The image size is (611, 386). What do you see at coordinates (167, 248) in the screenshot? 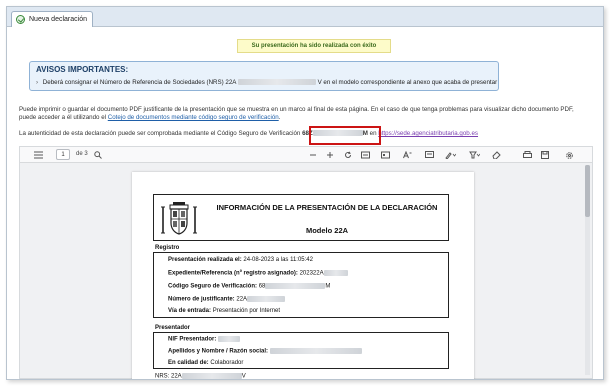
I see `registro-label: Registro` at bounding box center [167, 248].